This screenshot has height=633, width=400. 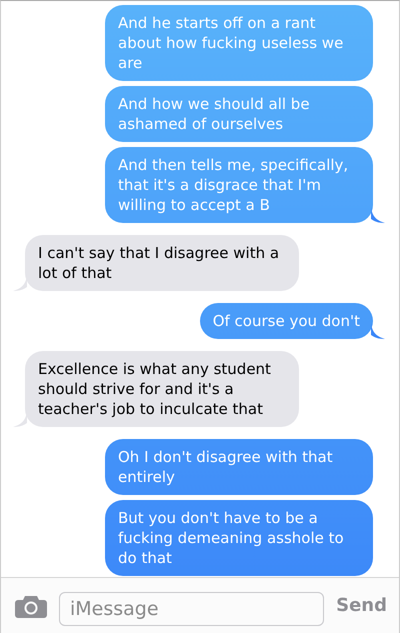 I want to click on message-bubble: And then tells me, specifically, that it's a disgrace that I'm willing to accept a B, so click(x=239, y=185).